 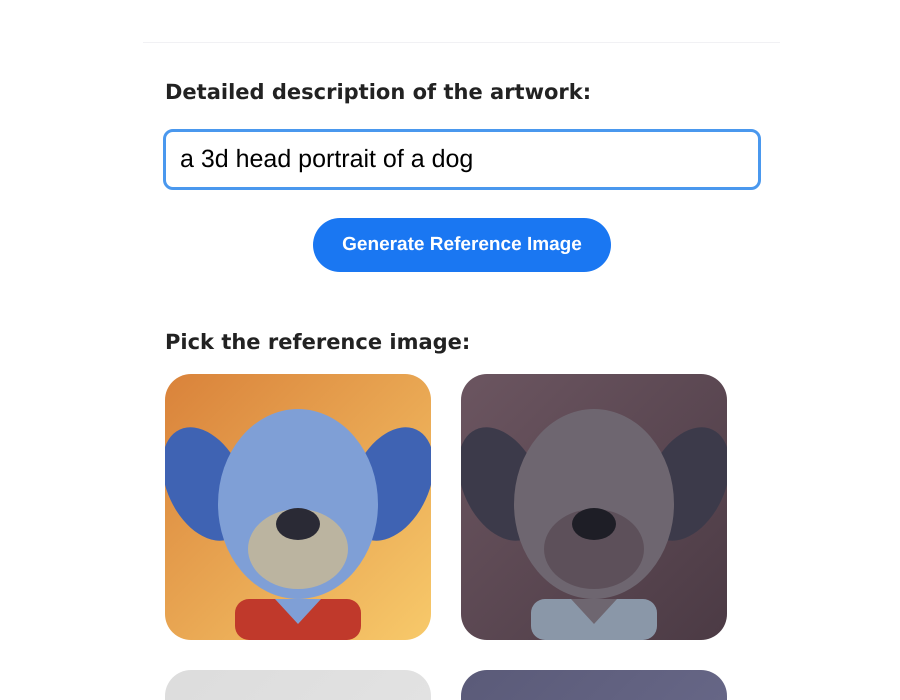 I want to click on section-label: Pick the reference image:, so click(x=318, y=342).